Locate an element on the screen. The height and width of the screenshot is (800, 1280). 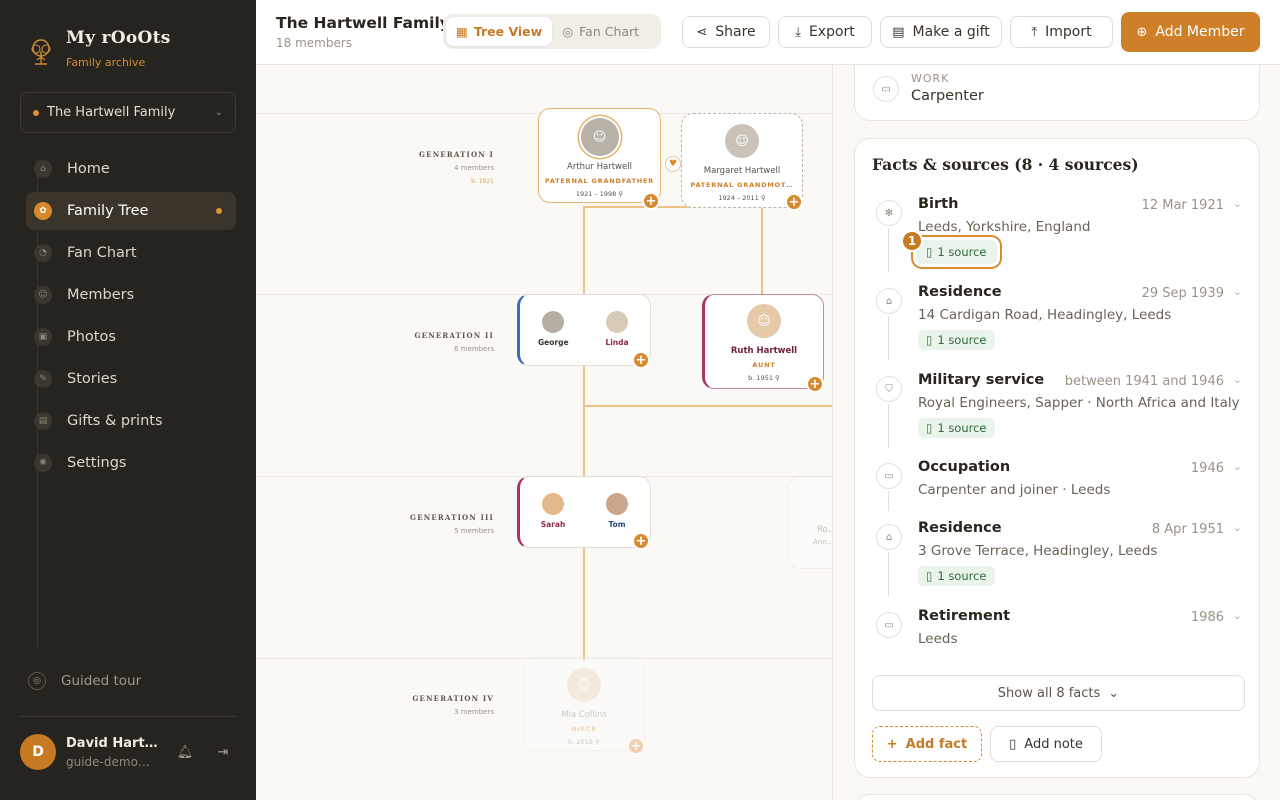
active-indicator is located at coordinates (219, 211).